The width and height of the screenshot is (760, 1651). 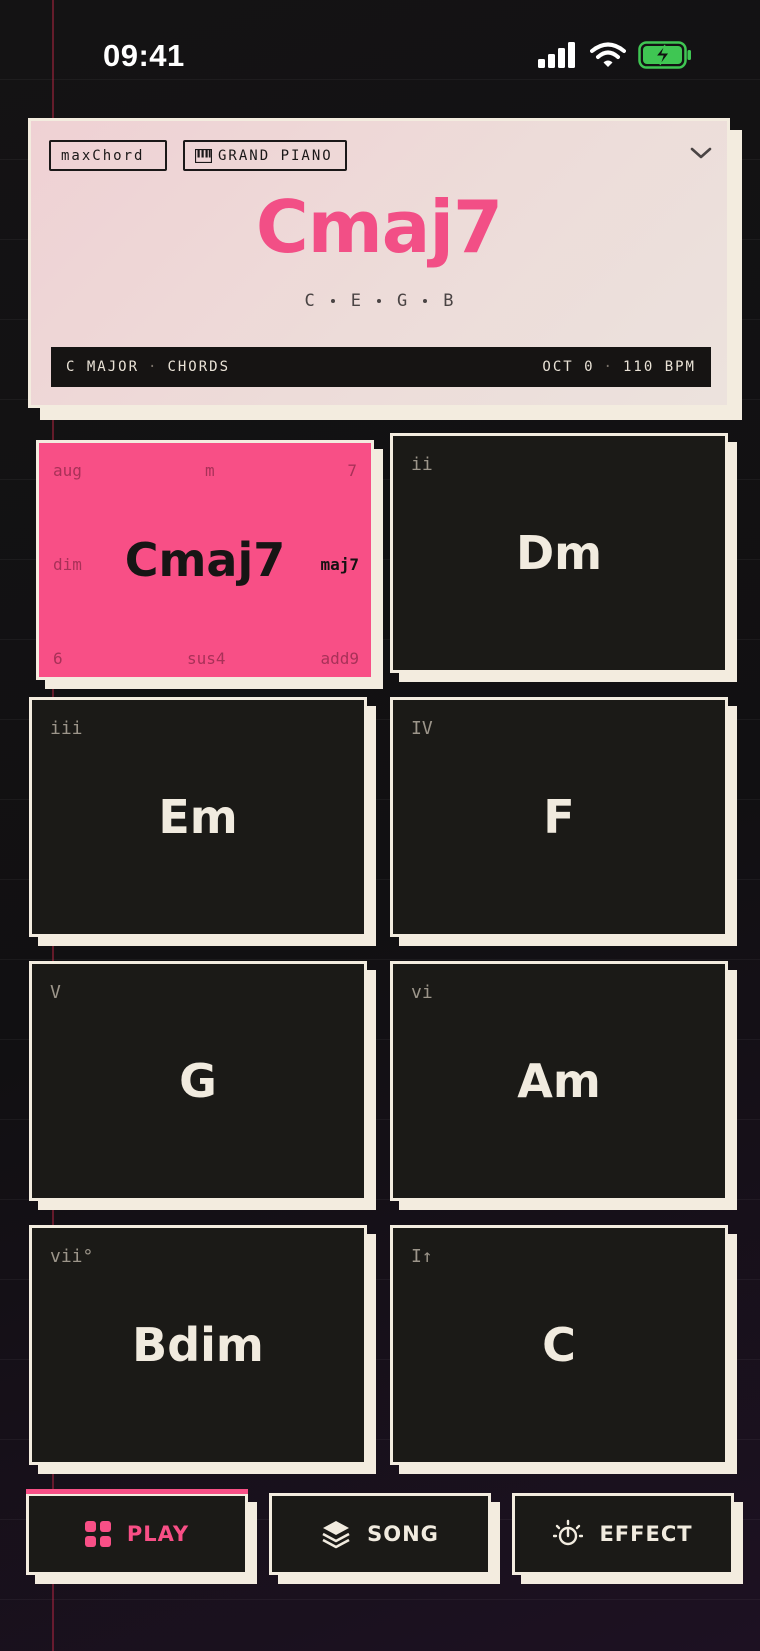 I want to click on info-bar: C MAJOR · CHORDS OCT 0 · 110 BPM, so click(x=381, y=367).